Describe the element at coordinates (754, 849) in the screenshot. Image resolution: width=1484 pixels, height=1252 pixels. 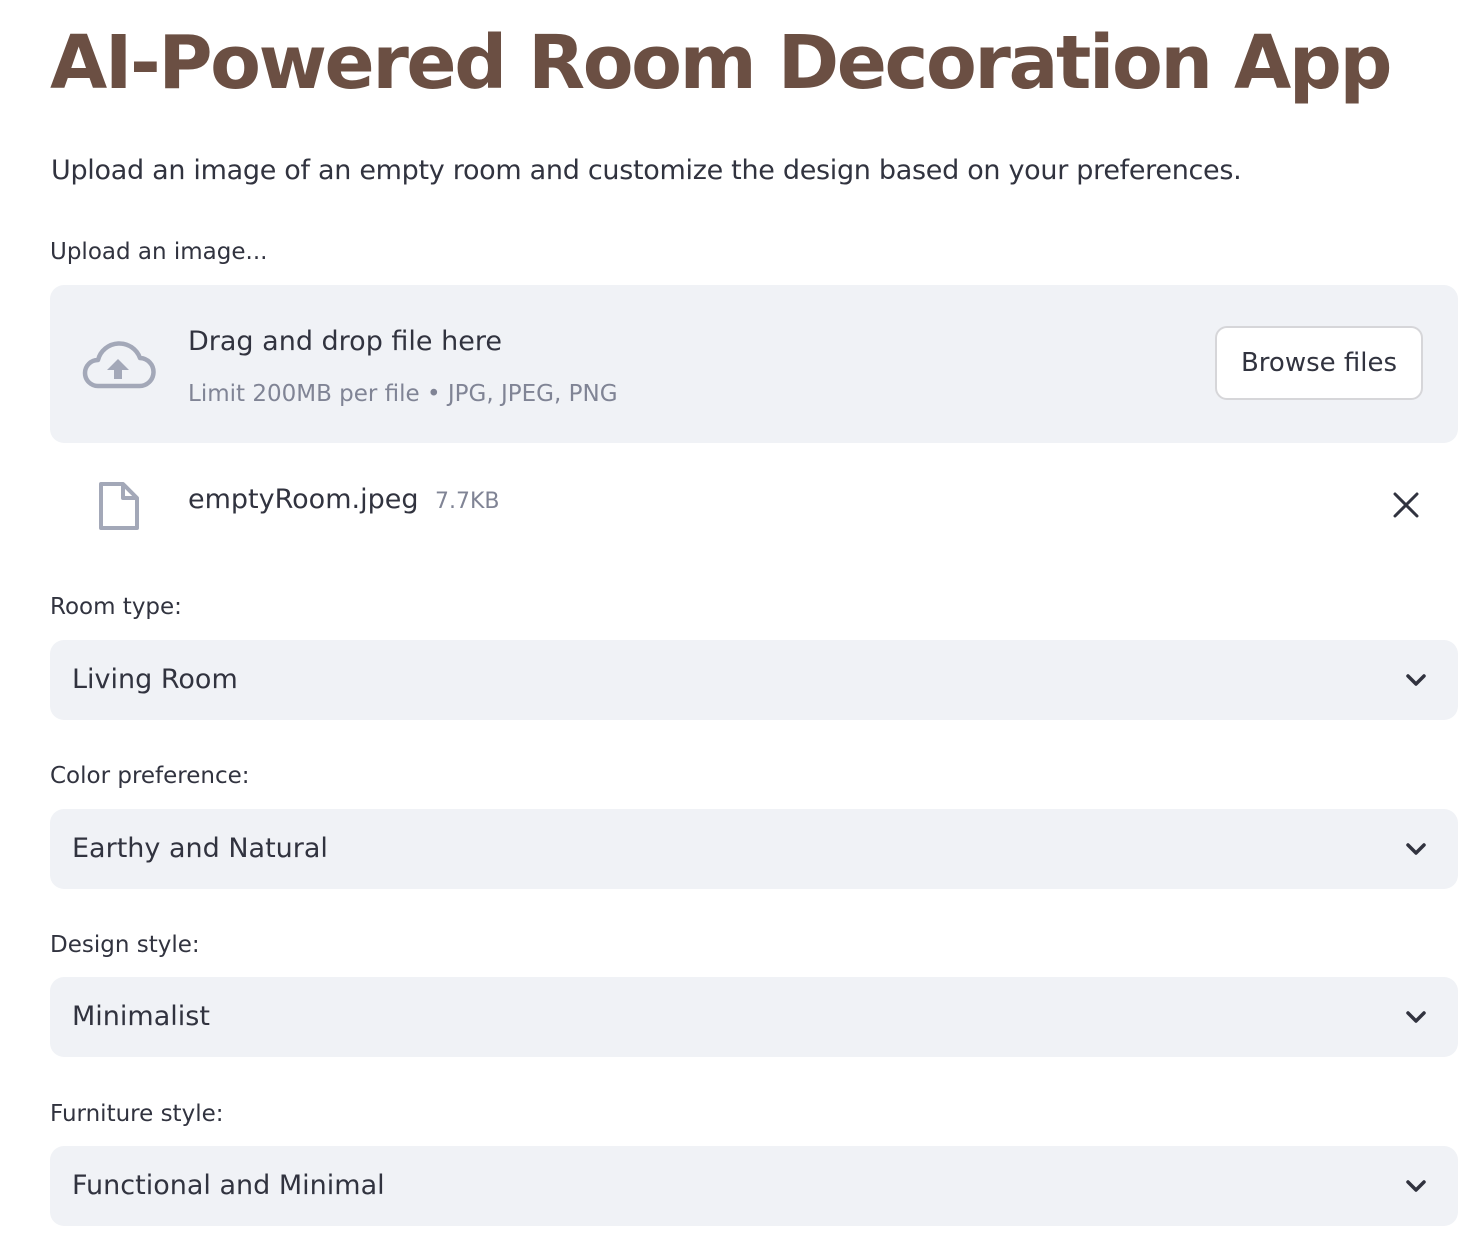
I see `color-preference-select: Earthy and Natural` at that location.